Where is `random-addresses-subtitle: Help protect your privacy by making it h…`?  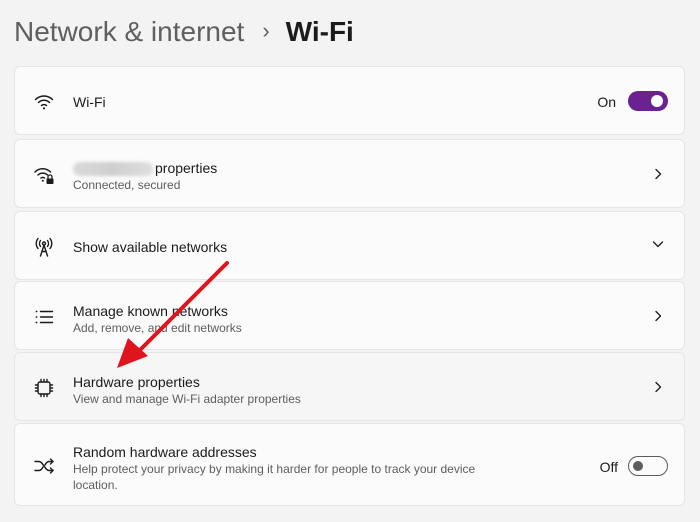 random-addresses-subtitle: Help protect your privacy by making it h… is located at coordinates (274, 477).